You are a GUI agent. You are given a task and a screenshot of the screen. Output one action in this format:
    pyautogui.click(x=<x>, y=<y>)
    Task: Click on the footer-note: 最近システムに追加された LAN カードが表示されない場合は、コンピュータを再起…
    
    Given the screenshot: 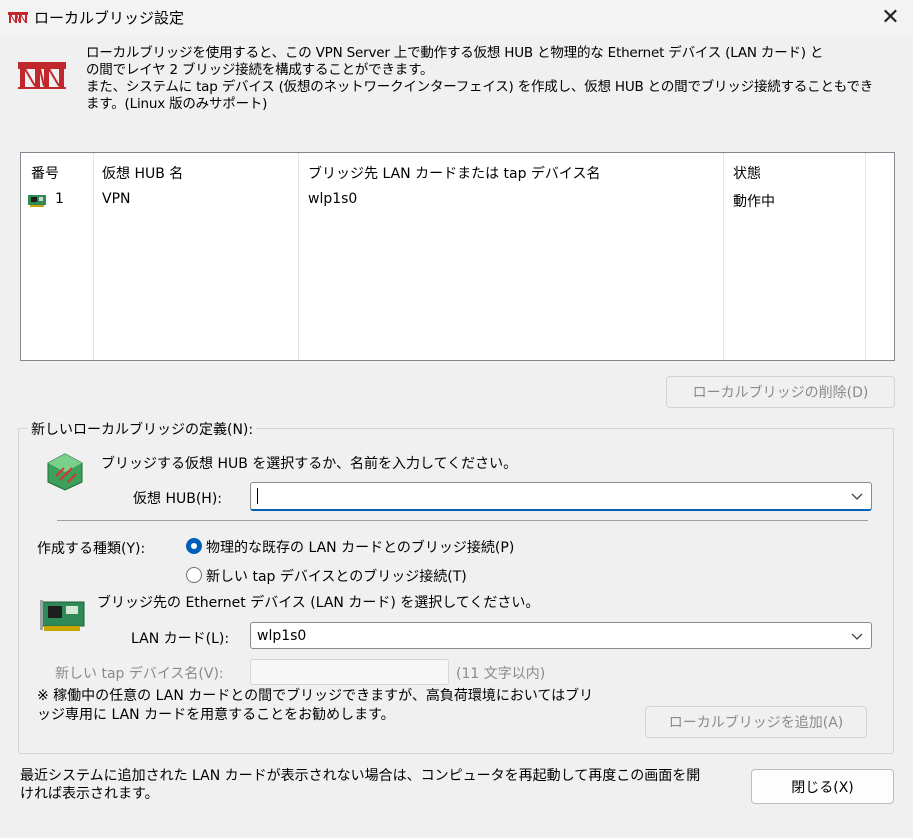 What is the action you would take?
    pyautogui.click(x=360, y=785)
    